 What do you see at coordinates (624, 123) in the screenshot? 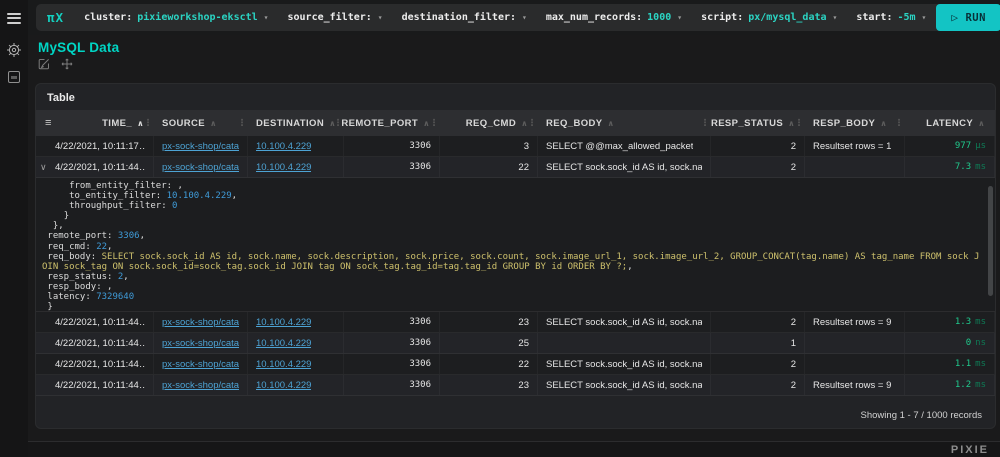
I see `column-header: REQ_BODY ∧ ⋮` at bounding box center [624, 123].